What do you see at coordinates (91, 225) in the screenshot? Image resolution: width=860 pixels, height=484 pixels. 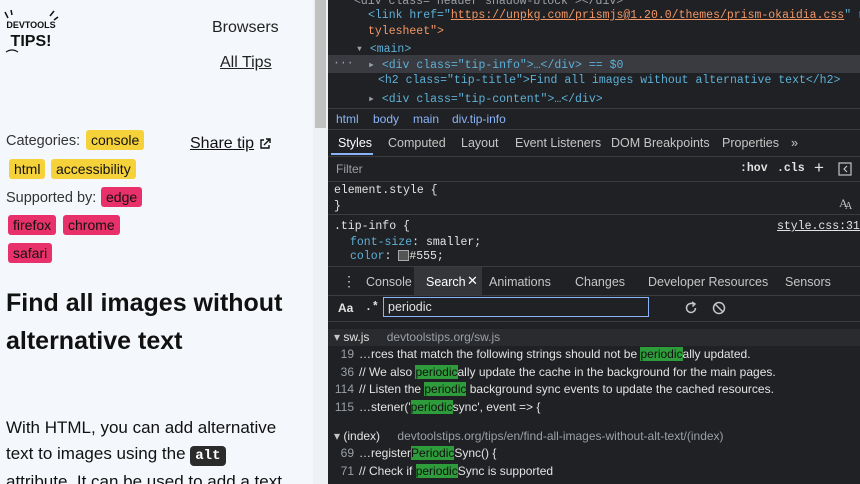 I see `browser-tag-chrome: chrome` at bounding box center [91, 225].